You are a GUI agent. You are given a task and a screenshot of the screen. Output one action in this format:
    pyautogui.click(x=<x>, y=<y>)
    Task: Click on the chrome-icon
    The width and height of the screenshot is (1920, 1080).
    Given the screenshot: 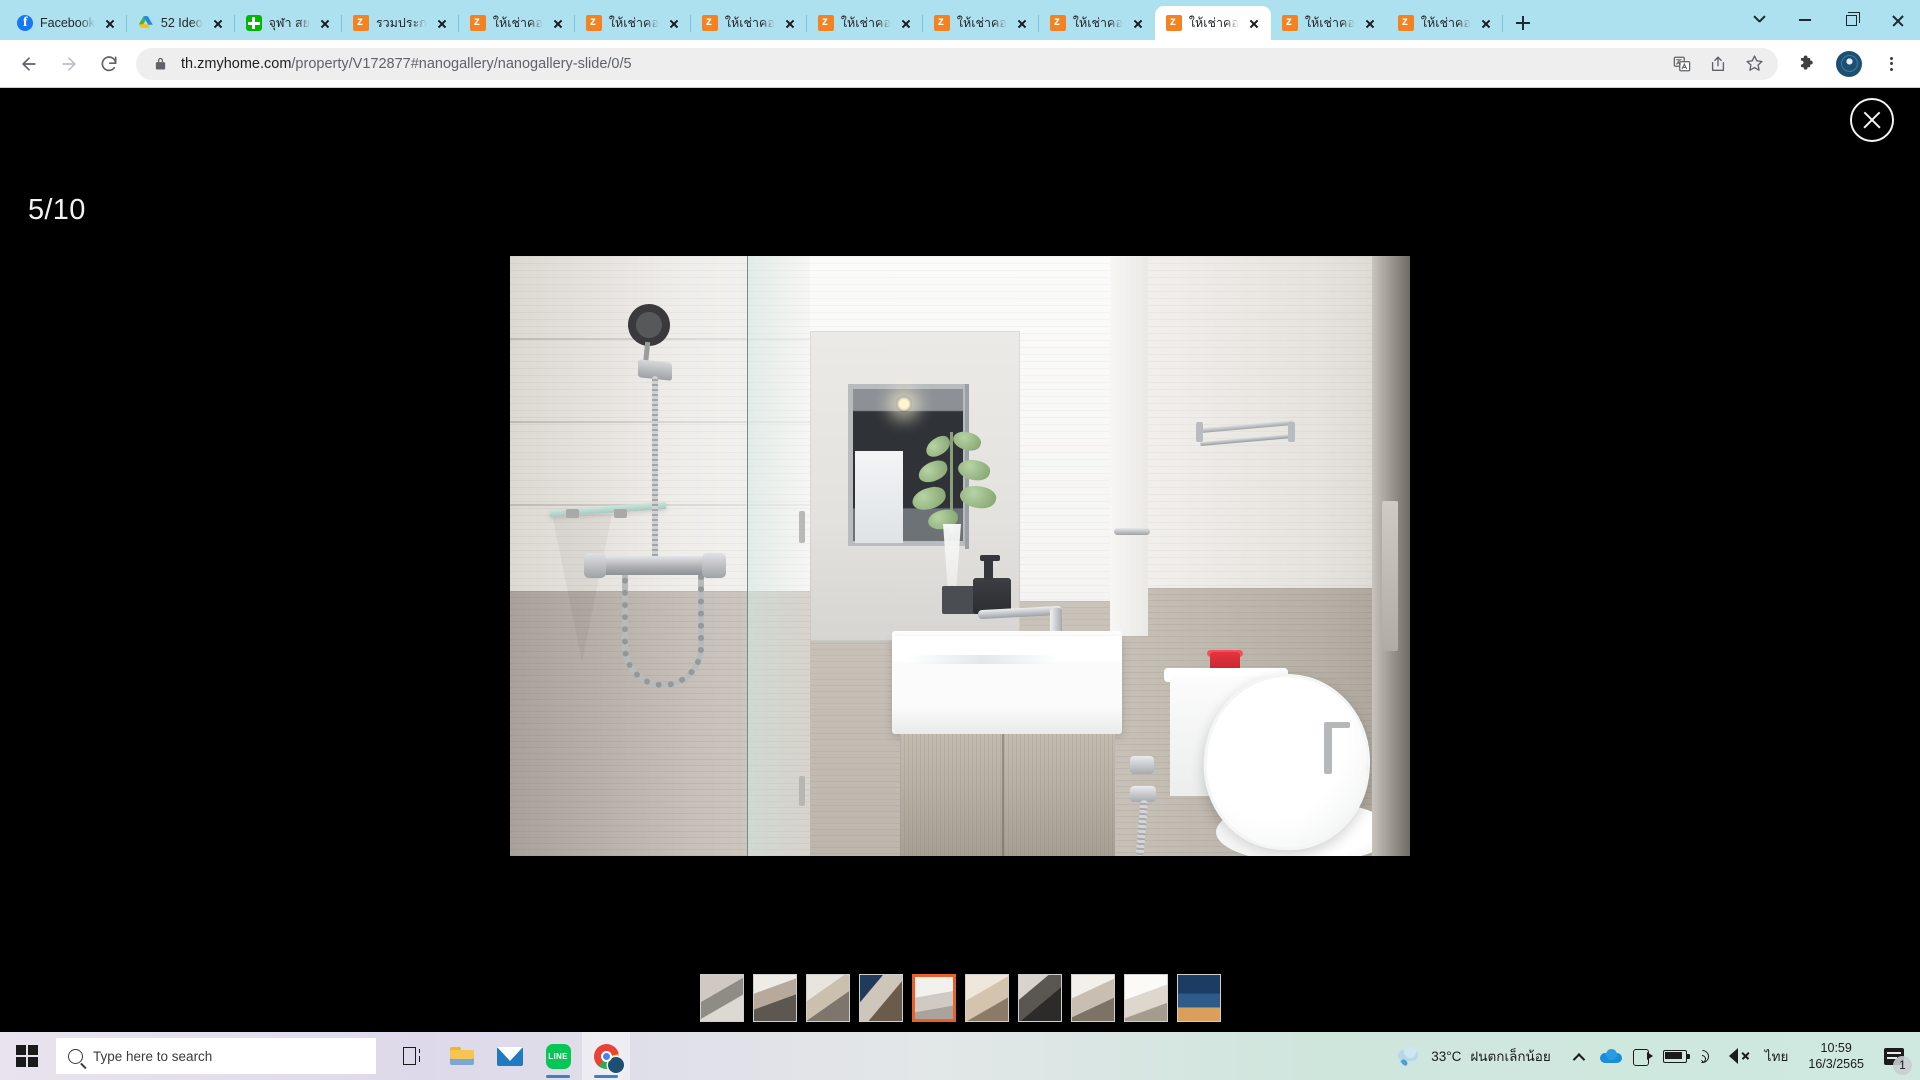 What is the action you would take?
    pyautogui.click(x=608, y=1058)
    